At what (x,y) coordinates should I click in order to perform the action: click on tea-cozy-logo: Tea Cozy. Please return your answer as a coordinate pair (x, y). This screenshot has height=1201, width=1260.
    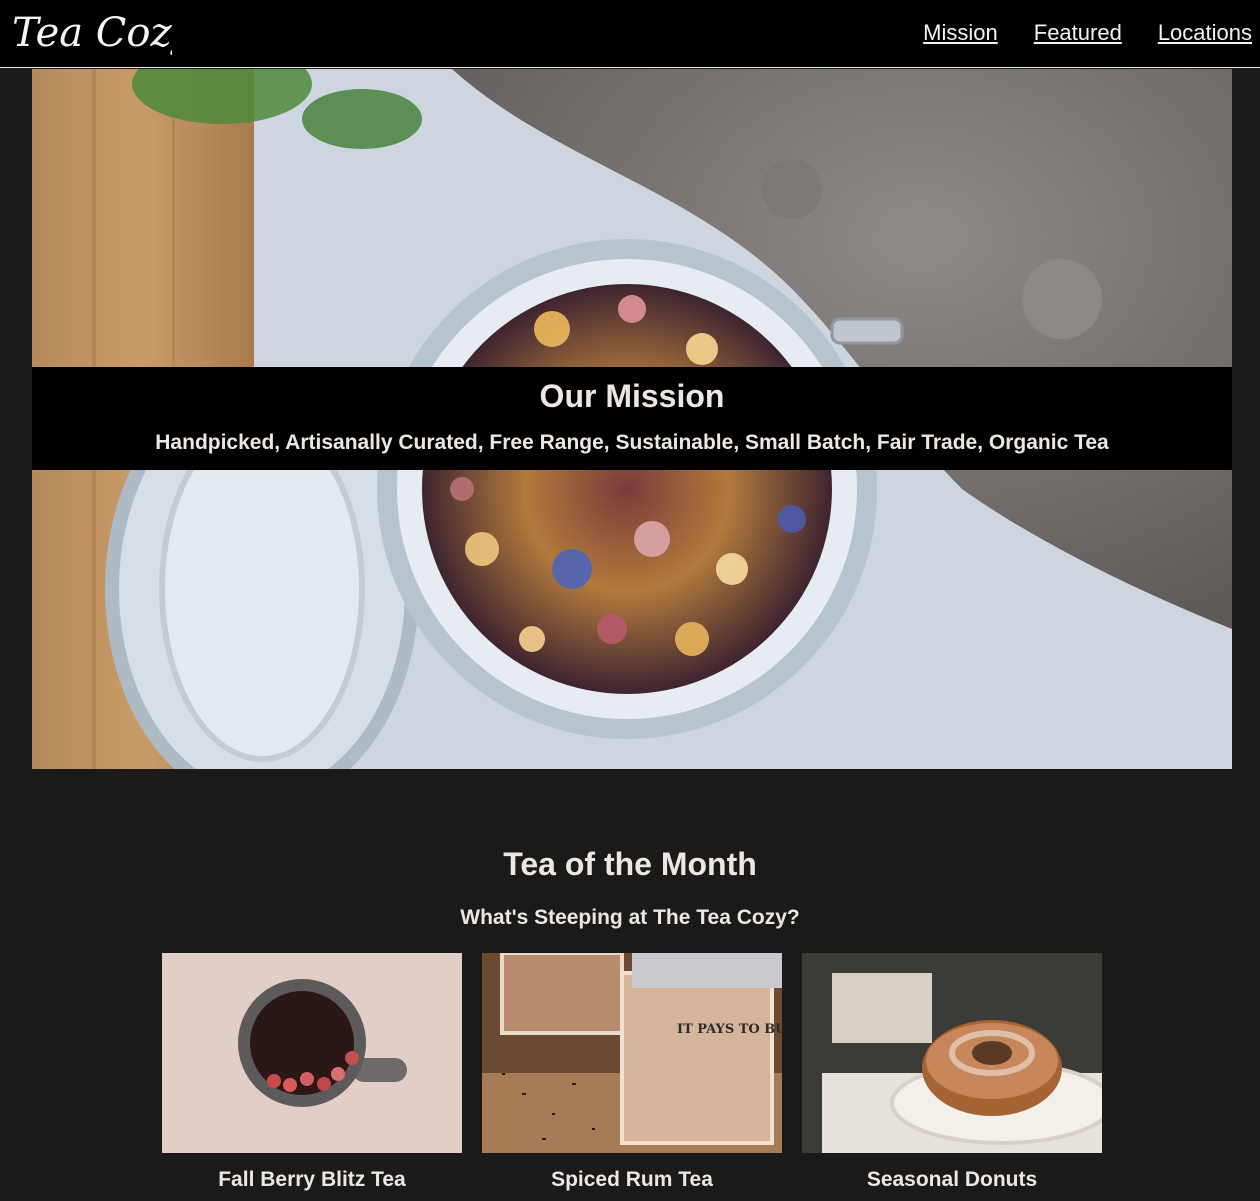
    Looking at the image, I should click on (103, 33).